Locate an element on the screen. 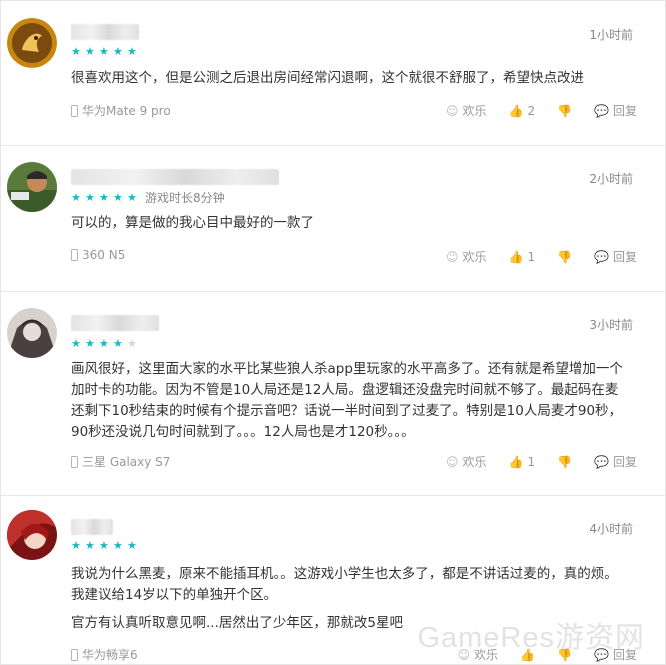  like-count: 2 is located at coordinates (531, 110).